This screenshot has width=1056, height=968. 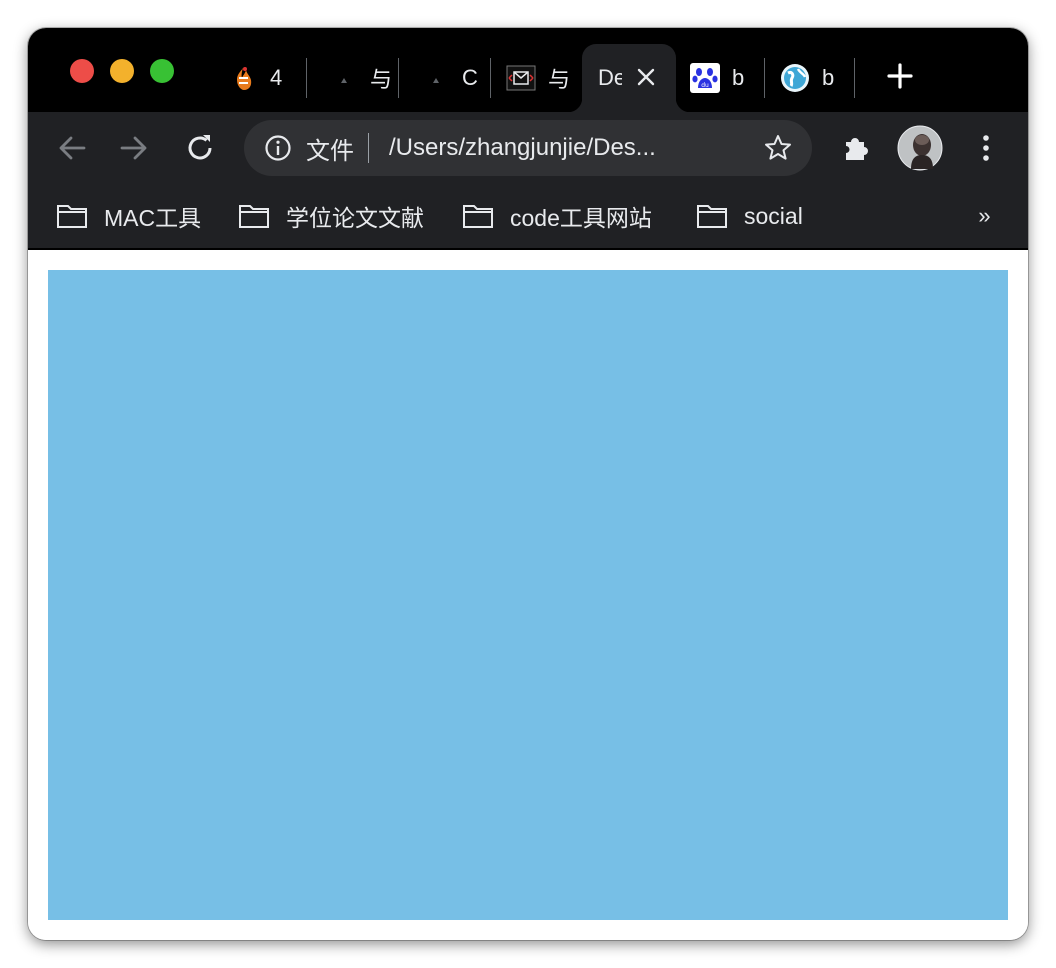 I want to click on globe-icon, so click(x=795, y=78).